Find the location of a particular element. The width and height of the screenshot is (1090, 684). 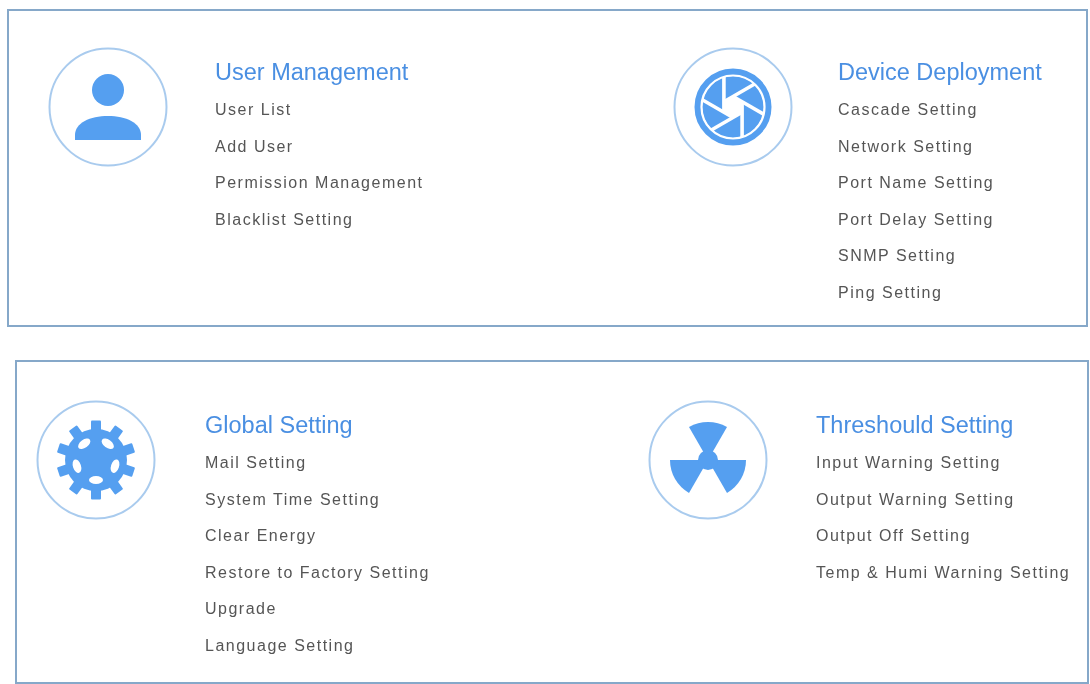

person-icon is located at coordinates (108, 107).